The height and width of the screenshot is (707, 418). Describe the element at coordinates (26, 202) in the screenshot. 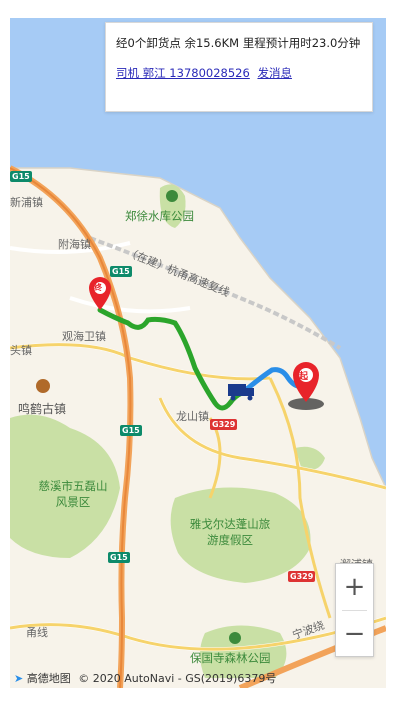

I see `label-xinpu: 新浦镇` at that location.